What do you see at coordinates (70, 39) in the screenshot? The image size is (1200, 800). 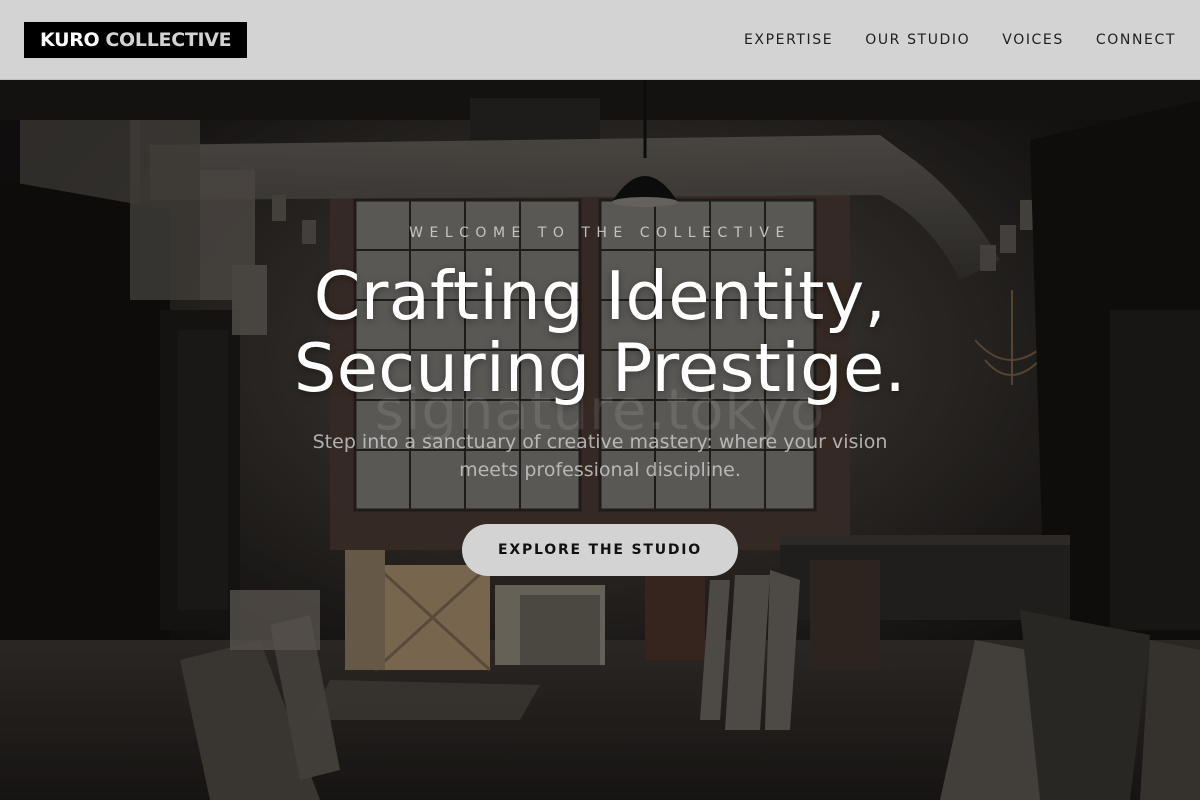 I see `logo-primary-text: KURO` at bounding box center [70, 39].